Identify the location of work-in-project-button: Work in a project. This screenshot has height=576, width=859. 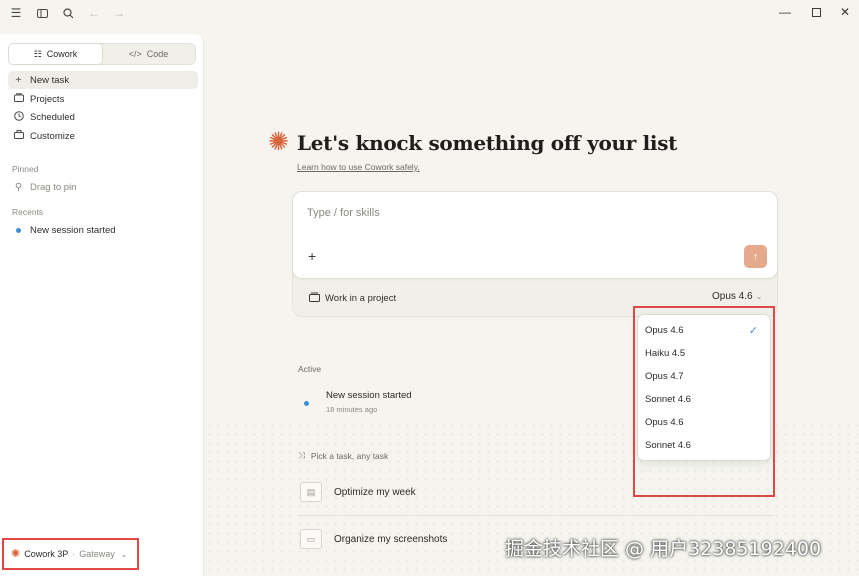
(352, 298).